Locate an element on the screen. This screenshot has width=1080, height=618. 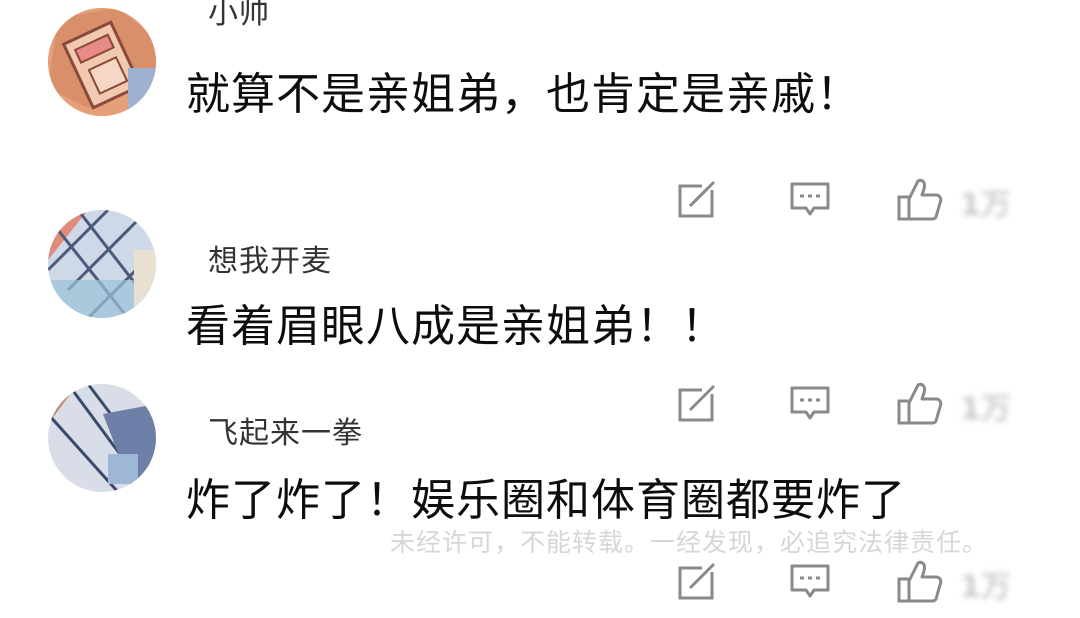
comment-text: 就算不是亲姐弟，也肯定是亲戚！ is located at coordinates (523, 94).